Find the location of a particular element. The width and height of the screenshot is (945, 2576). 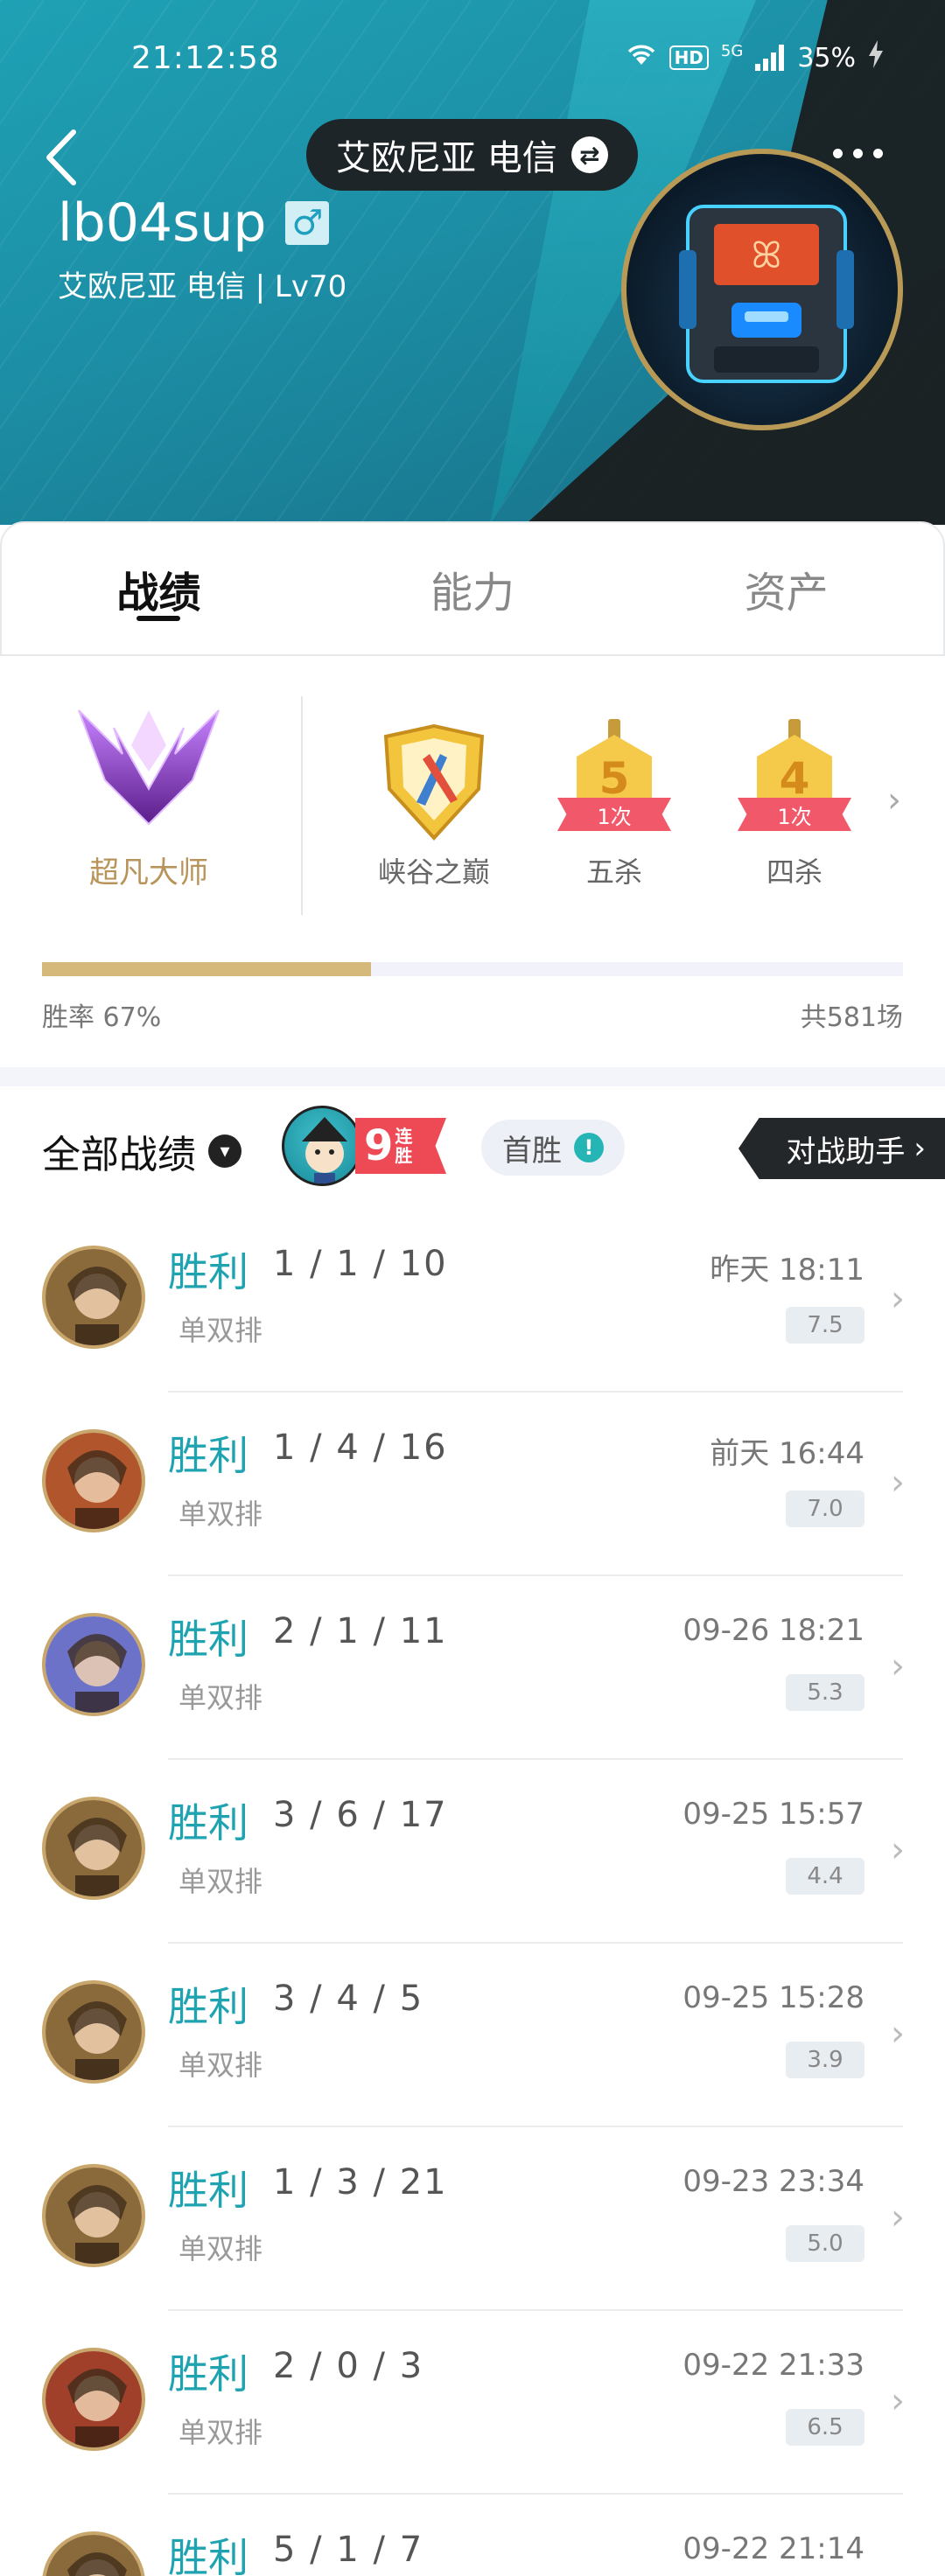

server-label: 艾欧尼亚 电信 is located at coordinates (446, 158).